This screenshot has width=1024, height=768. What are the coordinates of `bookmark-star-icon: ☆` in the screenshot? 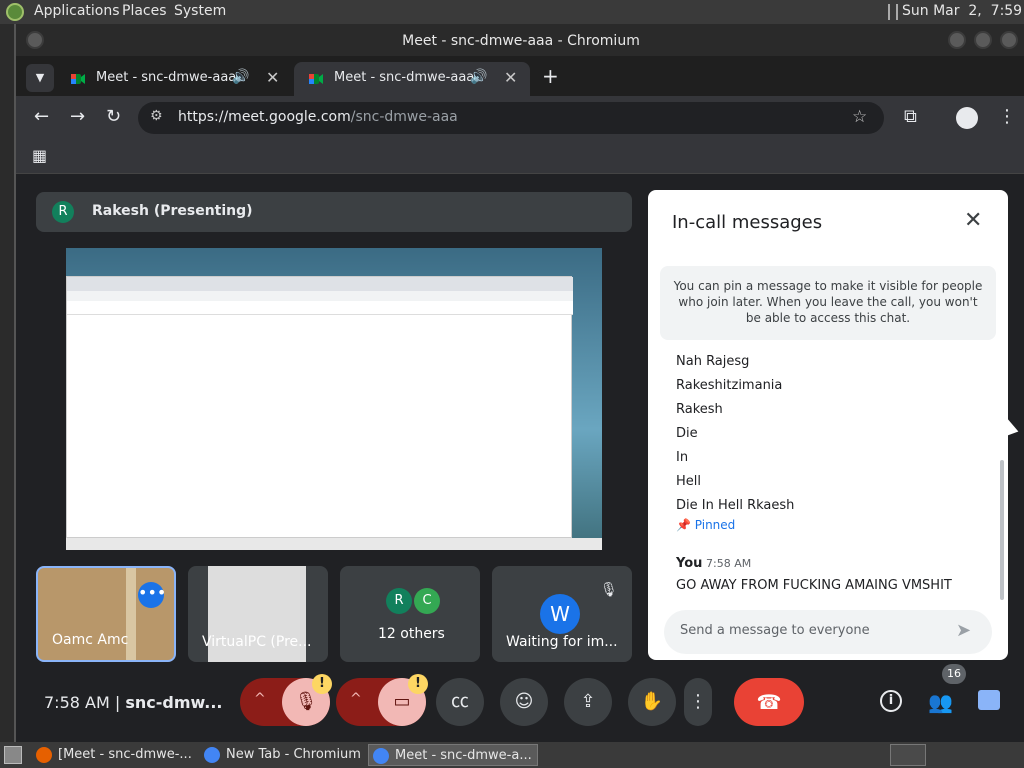 It's located at (859, 117).